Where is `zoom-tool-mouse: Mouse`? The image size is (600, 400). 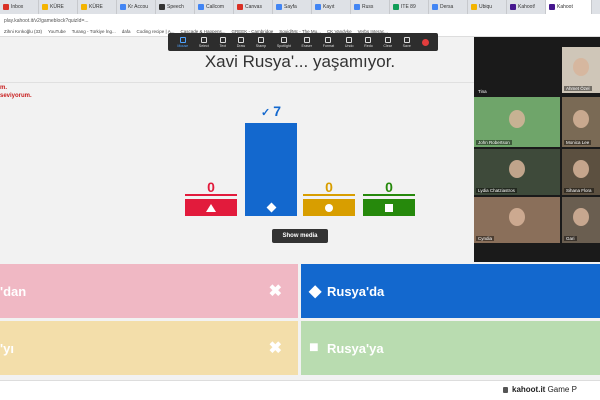 zoom-tool-mouse: Mouse is located at coordinates (182, 42).